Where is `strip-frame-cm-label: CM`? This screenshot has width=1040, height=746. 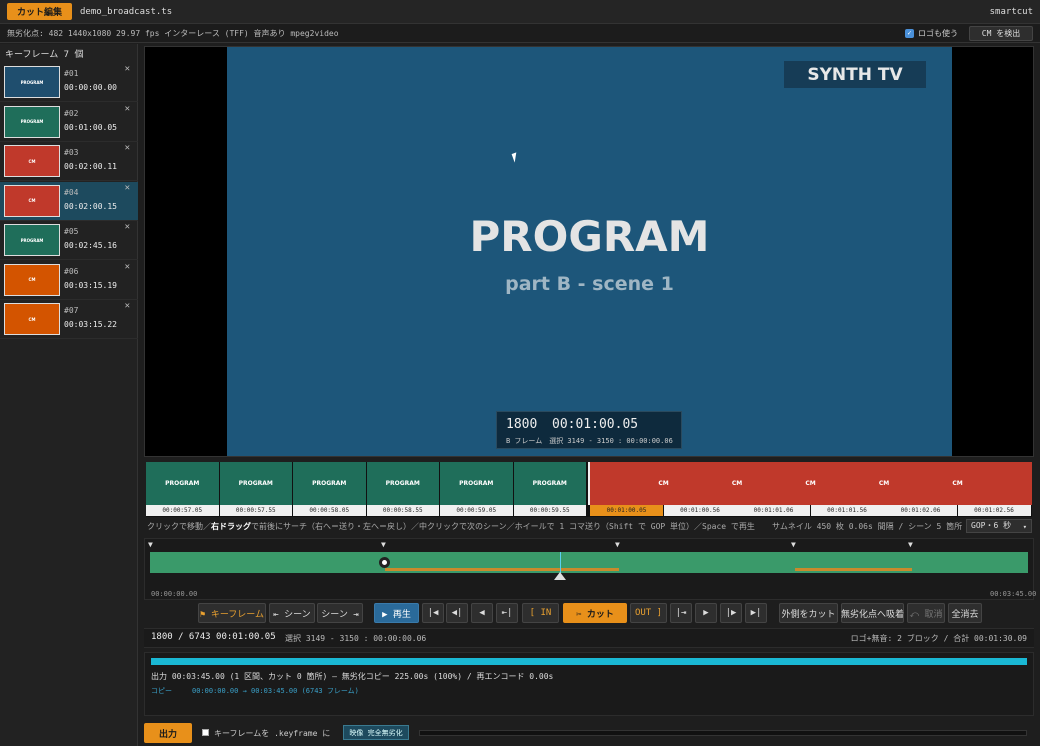 strip-frame-cm-label: CM is located at coordinates (663, 483).